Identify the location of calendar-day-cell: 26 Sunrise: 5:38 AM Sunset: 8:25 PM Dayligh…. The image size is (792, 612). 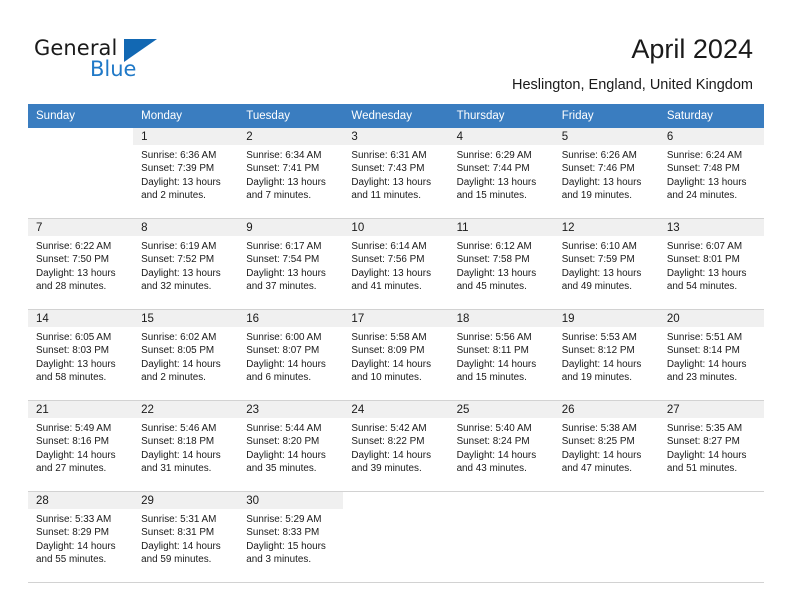
(606, 446).